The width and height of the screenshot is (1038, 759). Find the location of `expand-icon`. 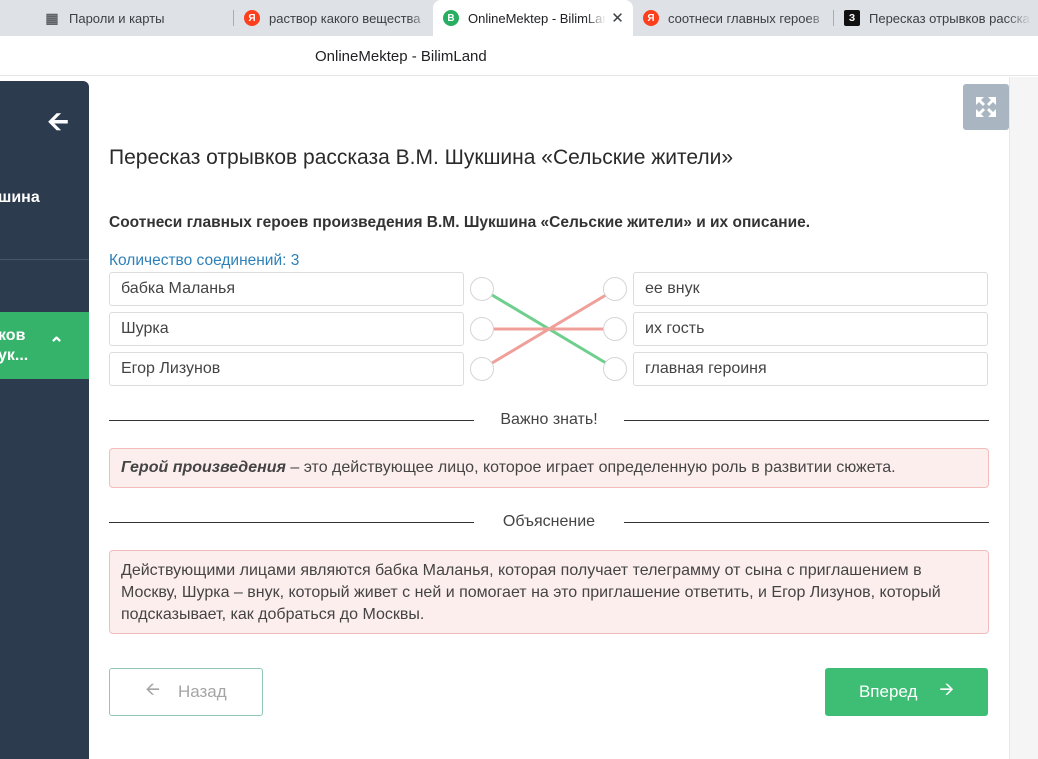

expand-icon is located at coordinates (986, 107).